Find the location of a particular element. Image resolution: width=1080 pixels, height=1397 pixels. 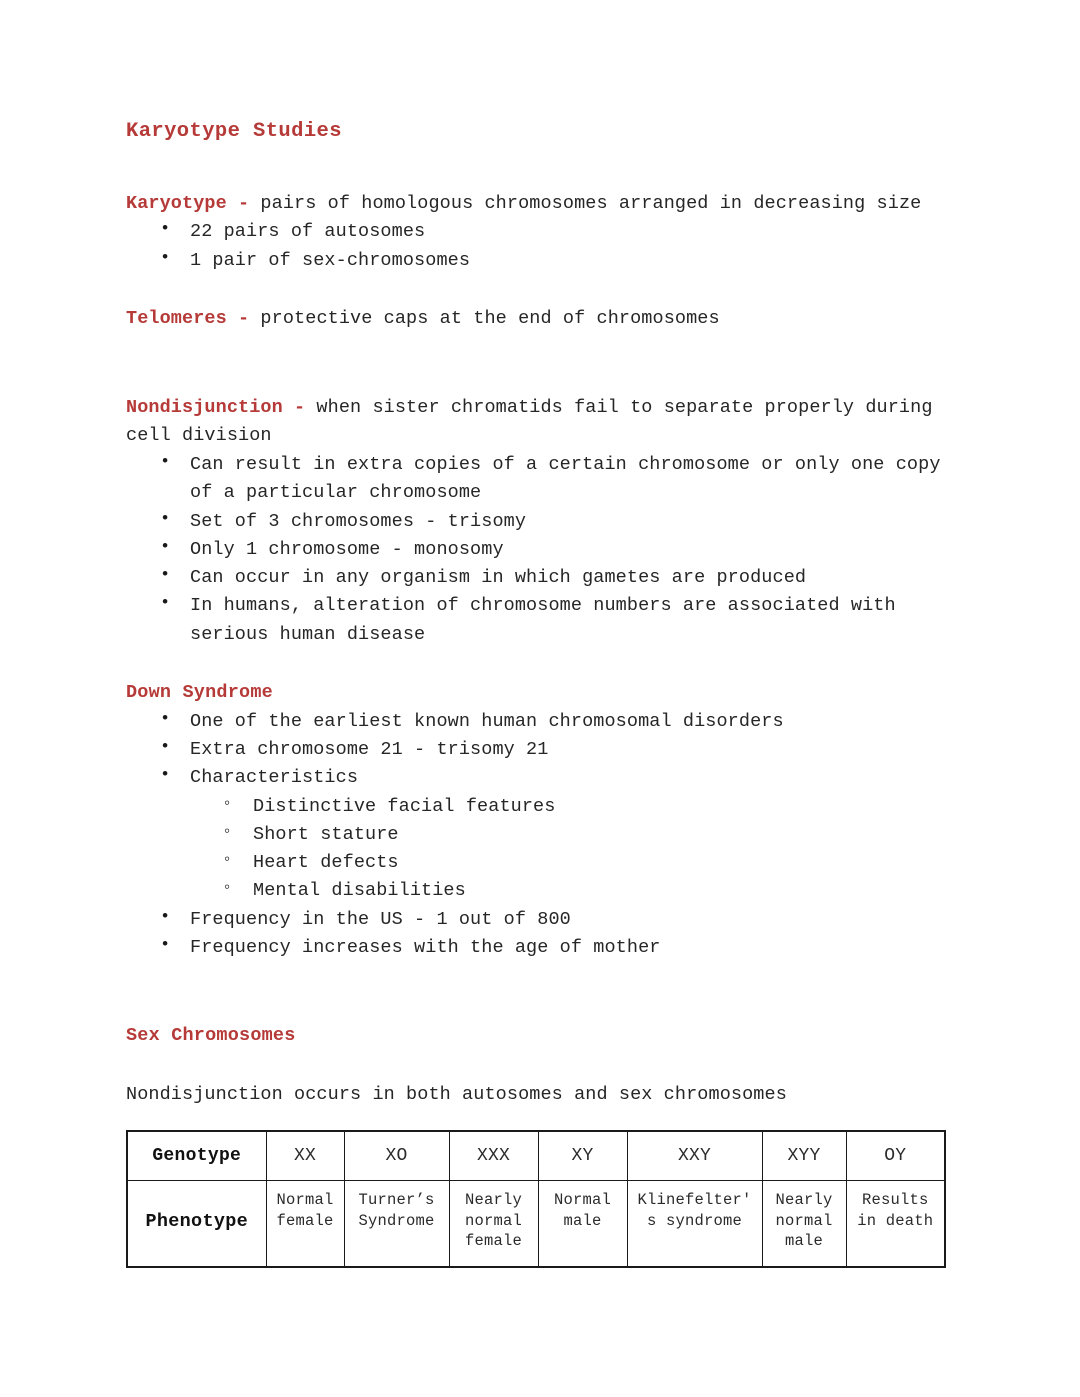

table-cell-text: Nearly normal female is located at coordinates (493, 1220).